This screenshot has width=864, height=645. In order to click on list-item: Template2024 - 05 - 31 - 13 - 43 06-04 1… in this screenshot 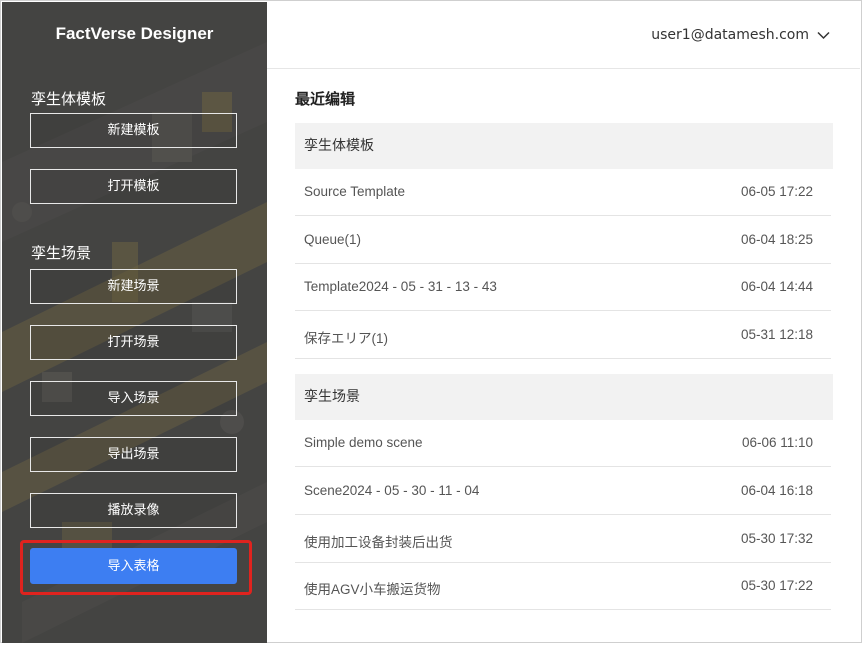, I will do `click(563, 287)`.